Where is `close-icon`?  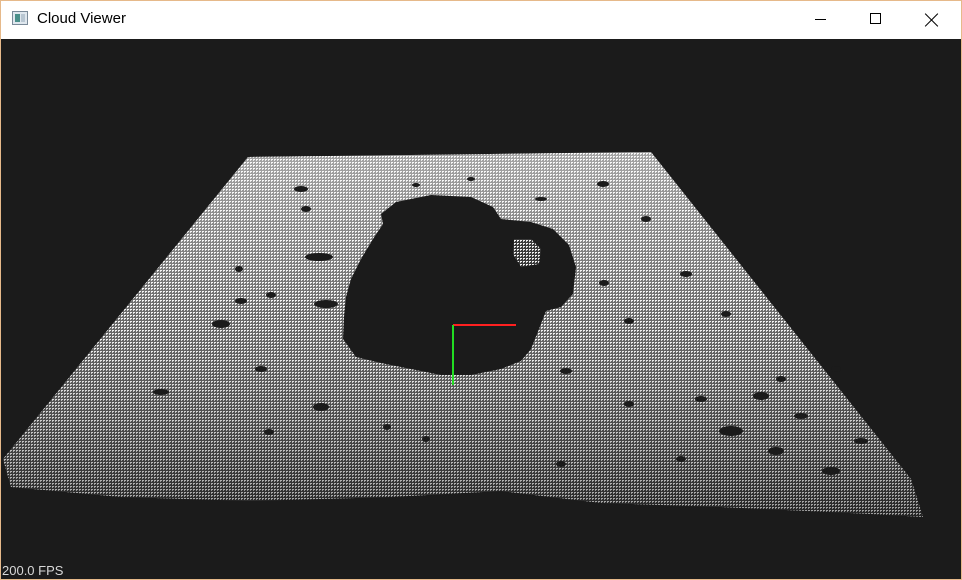
close-icon is located at coordinates (932, 20).